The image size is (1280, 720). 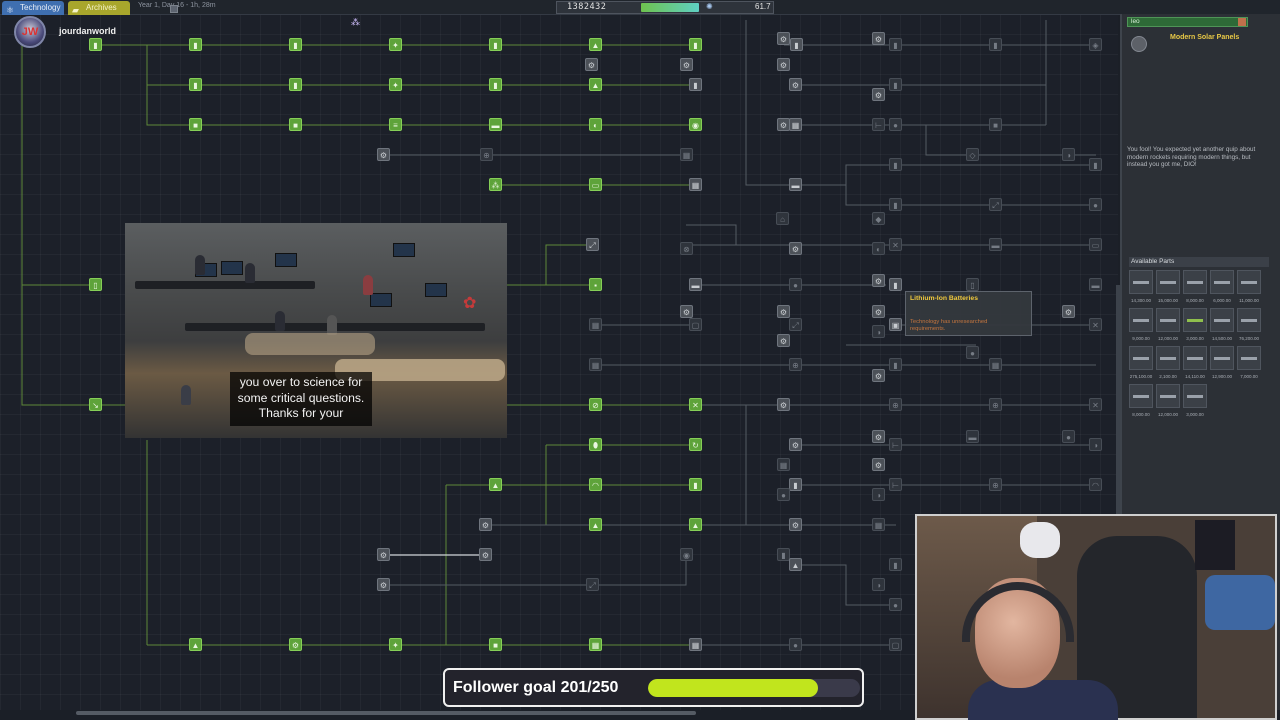 I want to click on tech-node: ◆, so click(x=878, y=218).